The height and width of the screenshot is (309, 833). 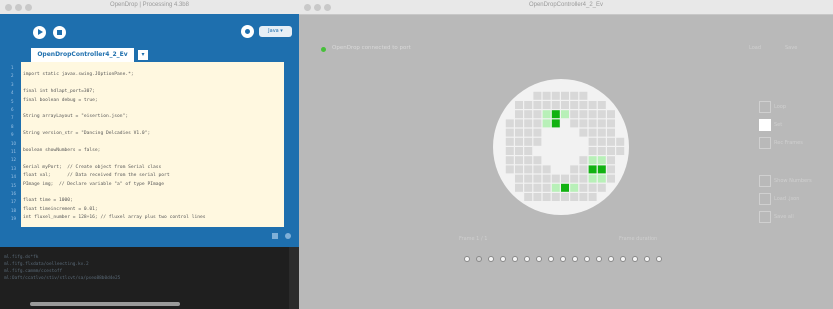 I want to click on mode-selector: Java ▾, so click(x=275, y=31).